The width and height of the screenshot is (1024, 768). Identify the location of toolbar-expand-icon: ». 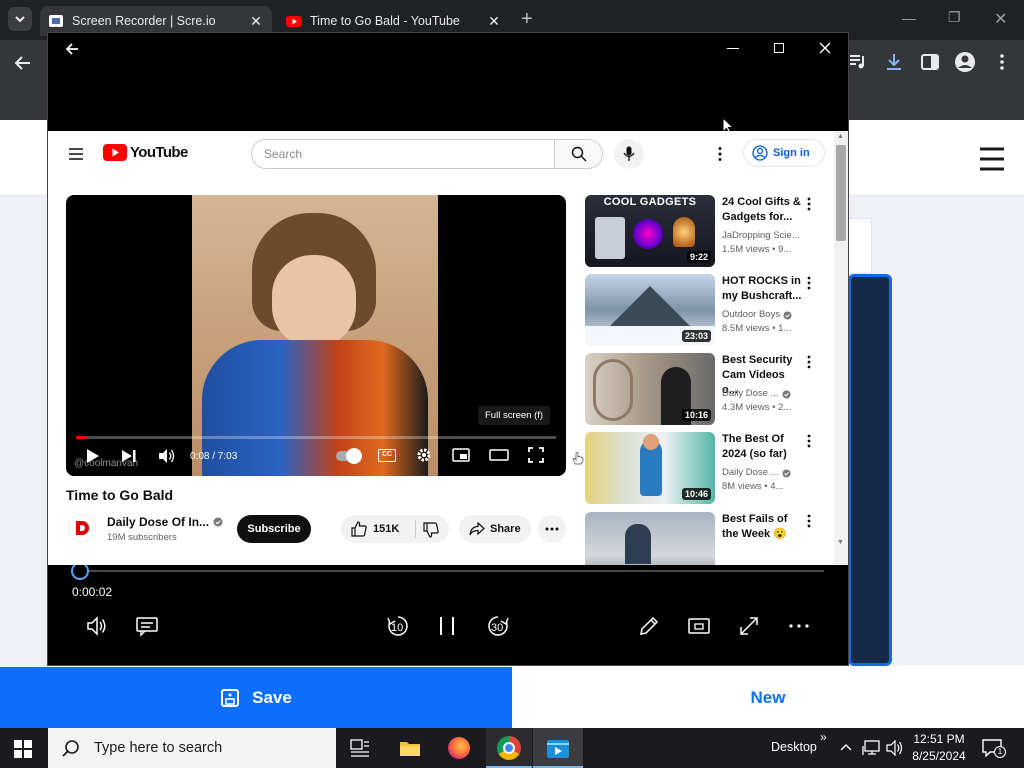
(823, 737).